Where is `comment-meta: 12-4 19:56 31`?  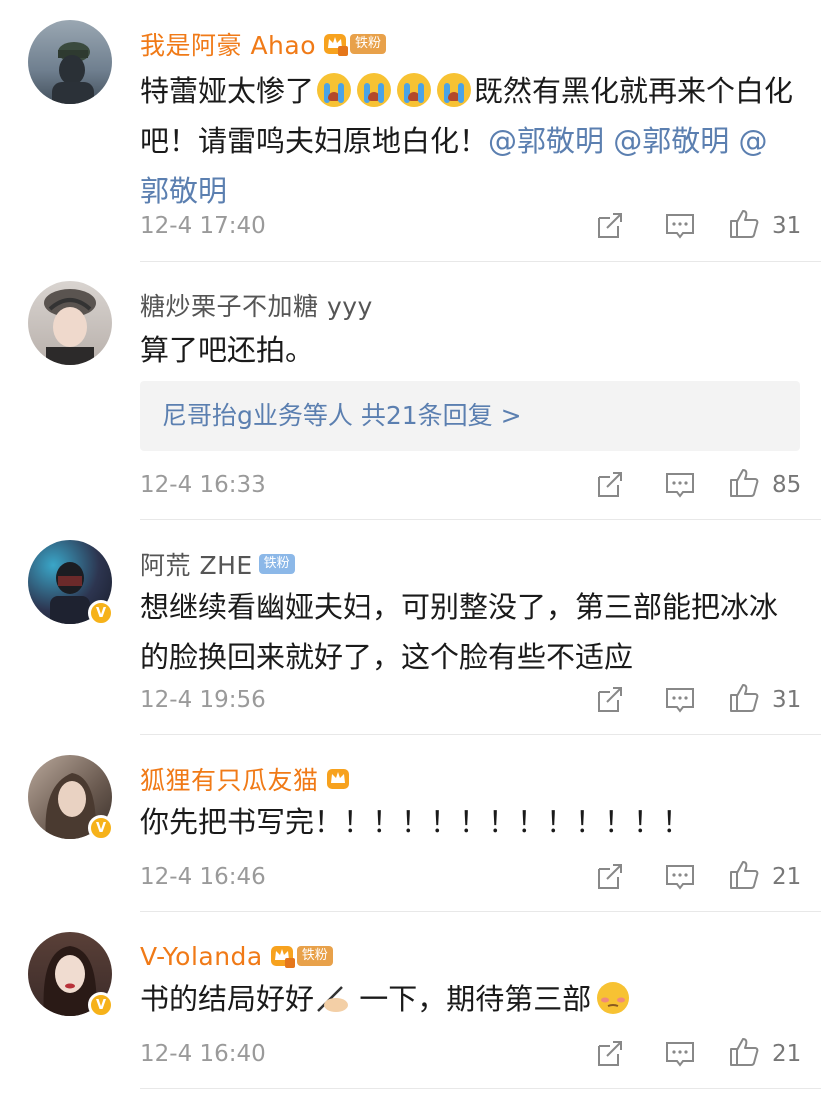
comment-meta: 12-4 19:56 31 is located at coordinates (471, 700).